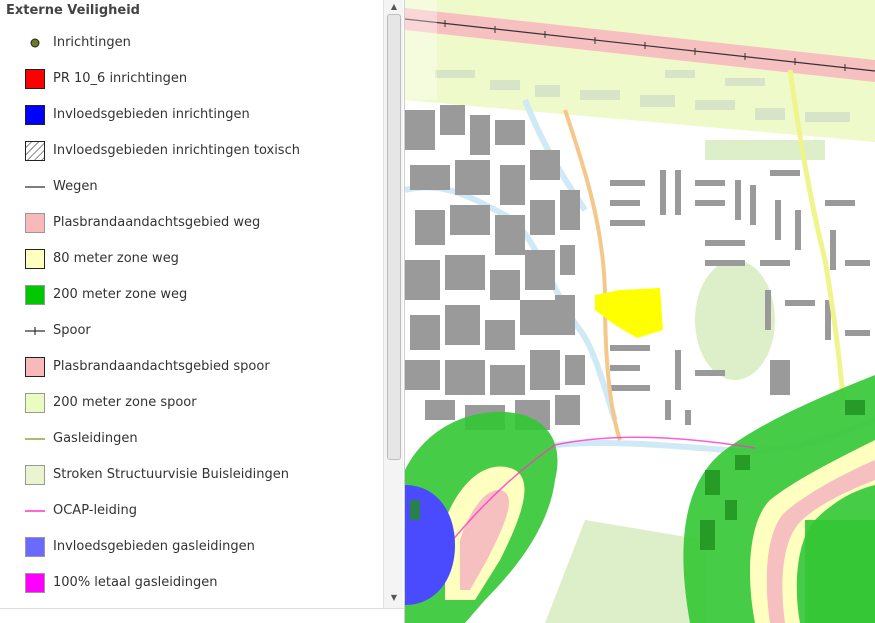 This screenshot has width=875, height=623. Describe the element at coordinates (135, 582) in the screenshot. I see `legend-item-label: 100% letaal gasleidingen` at that location.